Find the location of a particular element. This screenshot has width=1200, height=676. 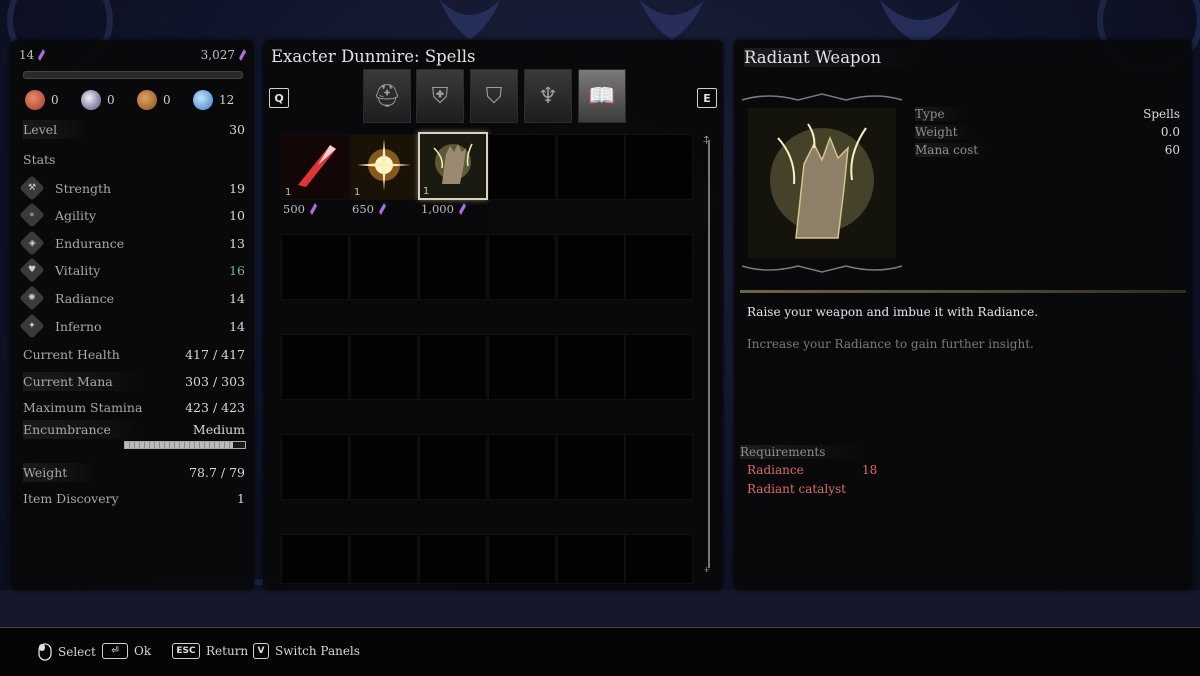

max-stamina-label: Maximum Stamina is located at coordinates (83, 407).